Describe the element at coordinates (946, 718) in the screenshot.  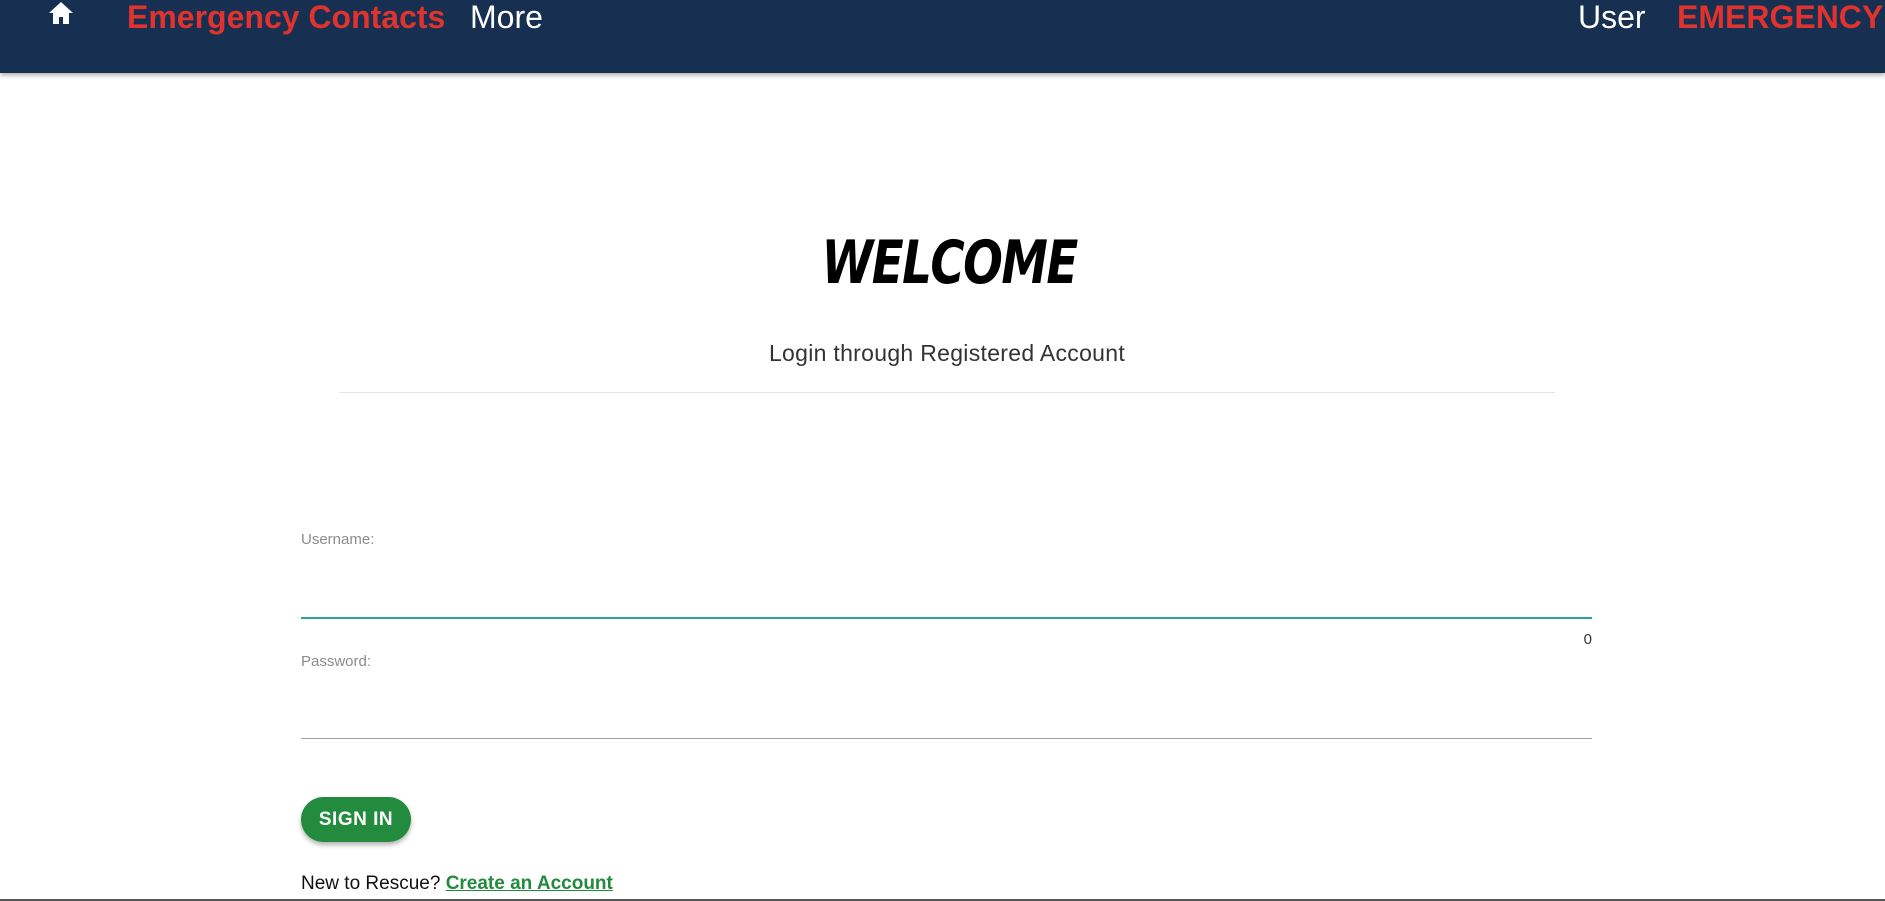
I see `password-input` at that location.